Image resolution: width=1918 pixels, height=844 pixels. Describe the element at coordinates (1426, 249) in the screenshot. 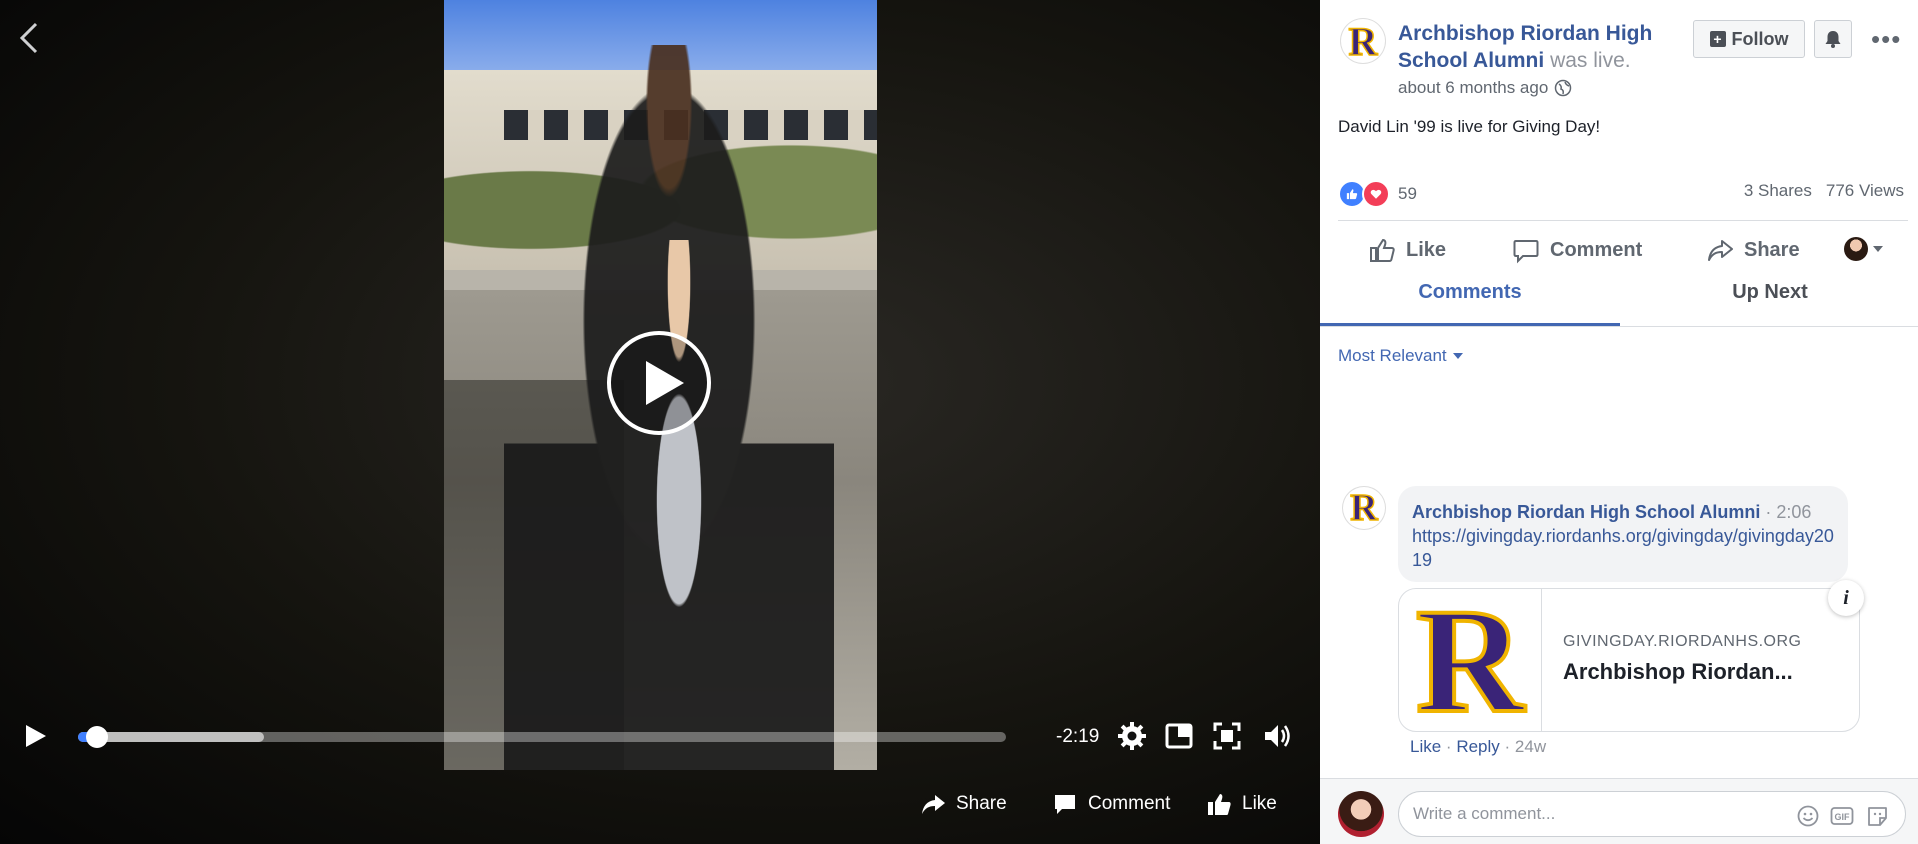

I see `post-like-label: Like` at that location.